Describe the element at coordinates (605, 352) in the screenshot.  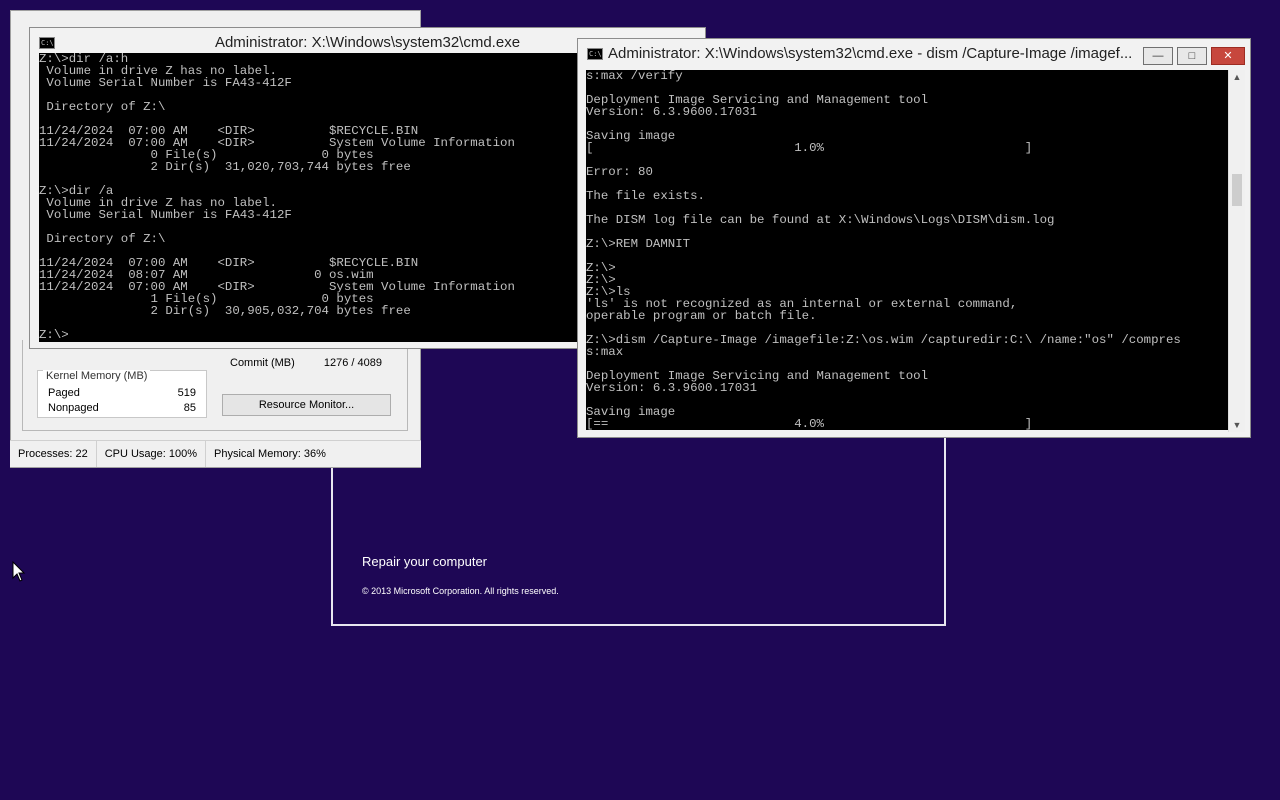
I see `console-line: s:max` at that location.